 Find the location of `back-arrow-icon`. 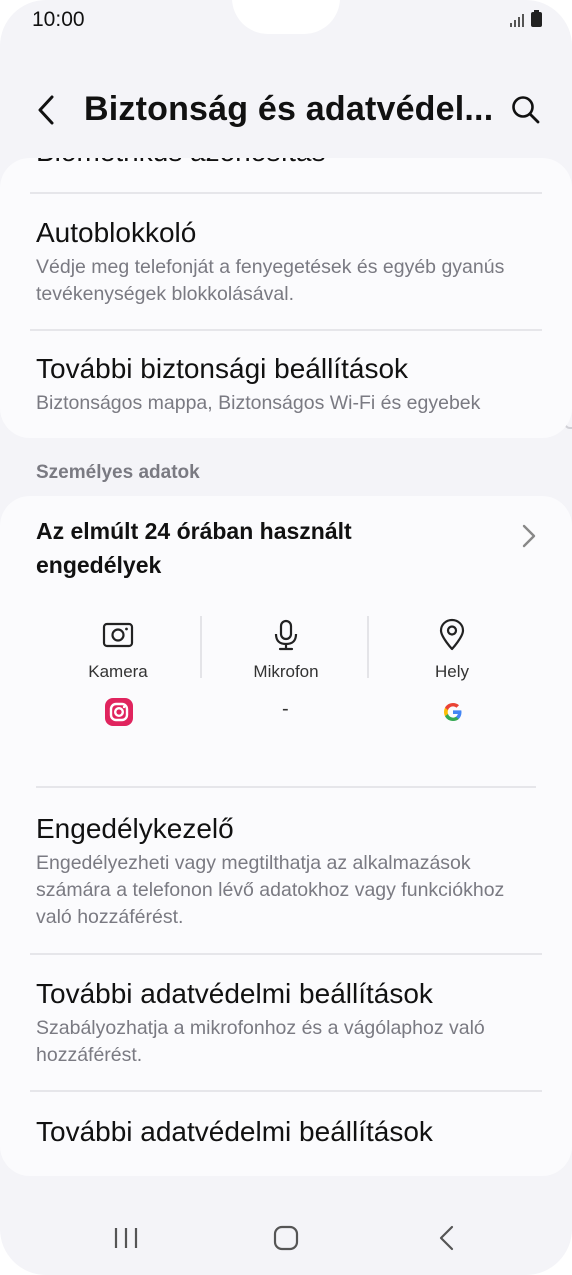

back-arrow-icon is located at coordinates (48, 110).